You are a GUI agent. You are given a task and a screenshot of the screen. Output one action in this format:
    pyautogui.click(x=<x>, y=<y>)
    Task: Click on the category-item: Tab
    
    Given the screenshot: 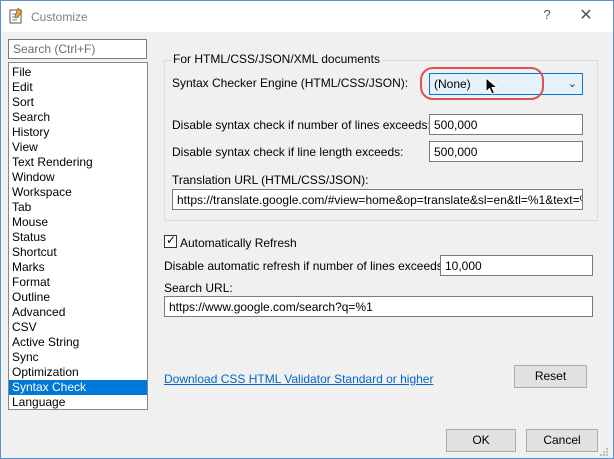 What is the action you would take?
    pyautogui.click(x=78, y=207)
    